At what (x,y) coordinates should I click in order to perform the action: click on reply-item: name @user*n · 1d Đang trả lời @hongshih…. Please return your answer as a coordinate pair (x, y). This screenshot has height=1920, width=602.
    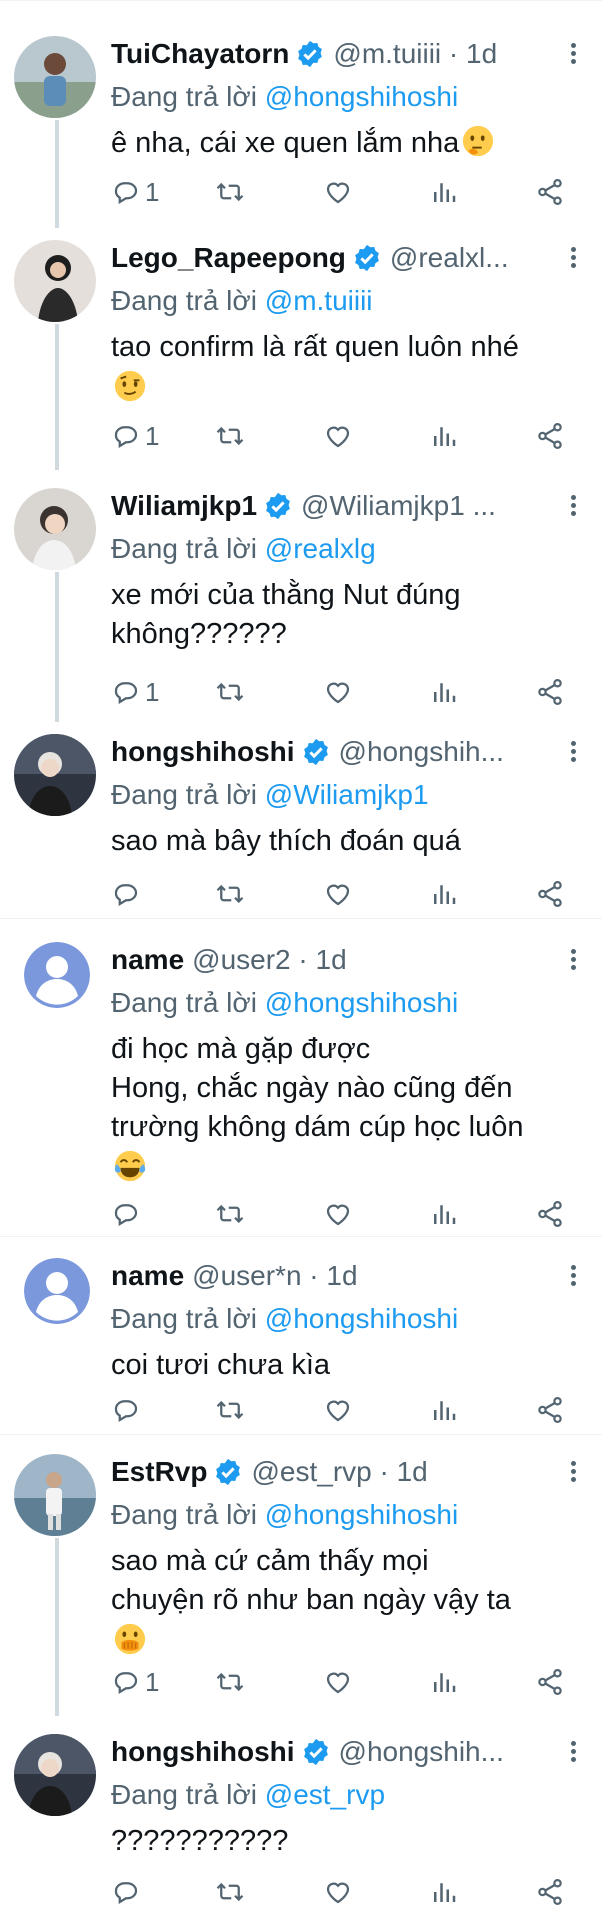
    Looking at the image, I should click on (301, 1340).